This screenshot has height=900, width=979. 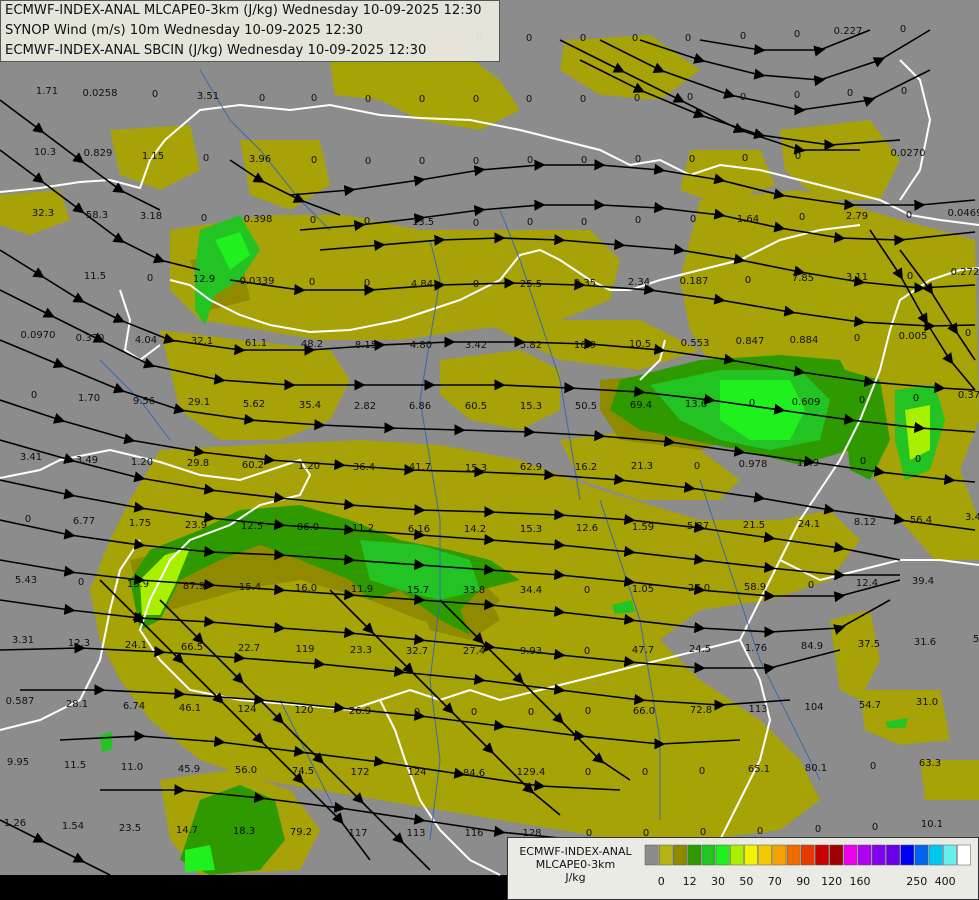 I want to click on cape-value: 27.0, so click(x=699, y=588).